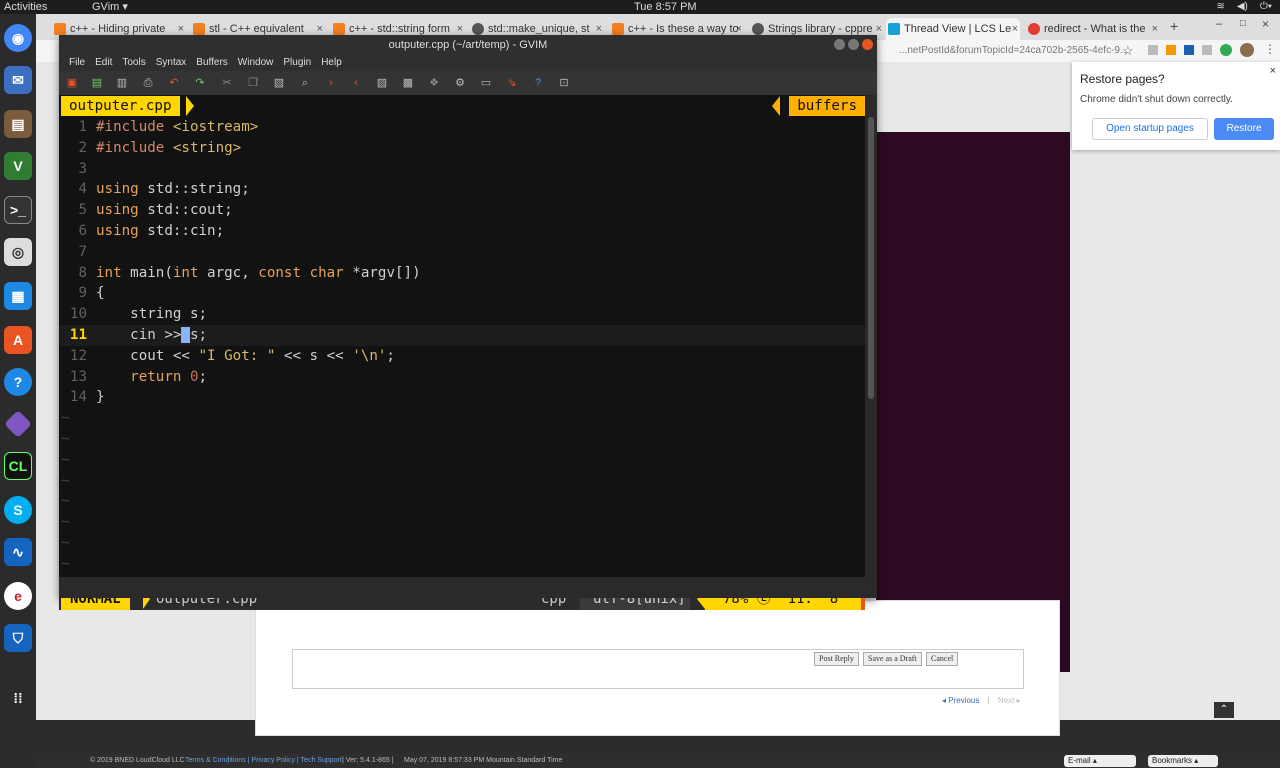 The height and width of the screenshot is (768, 1280). What do you see at coordinates (1273, 71) in the screenshot?
I see `close-icon: ×` at bounding box center [1273, 71].